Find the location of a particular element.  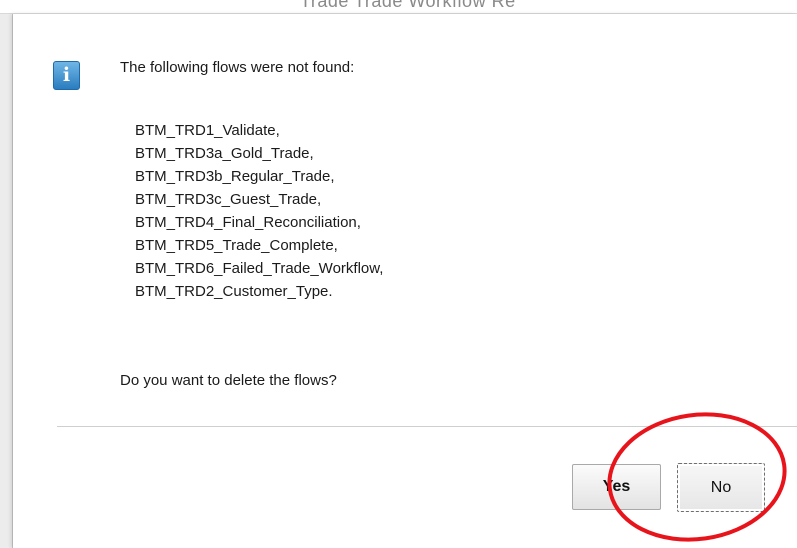

list-item: BTM_TRD1_Validate, is located at coordinates (207, 130).